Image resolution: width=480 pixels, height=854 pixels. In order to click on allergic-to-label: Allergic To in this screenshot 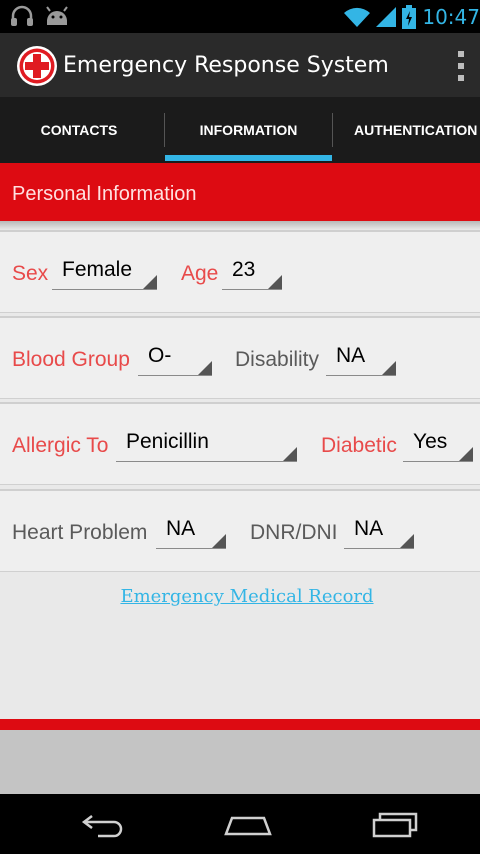, I will do `click(60, 445)`.